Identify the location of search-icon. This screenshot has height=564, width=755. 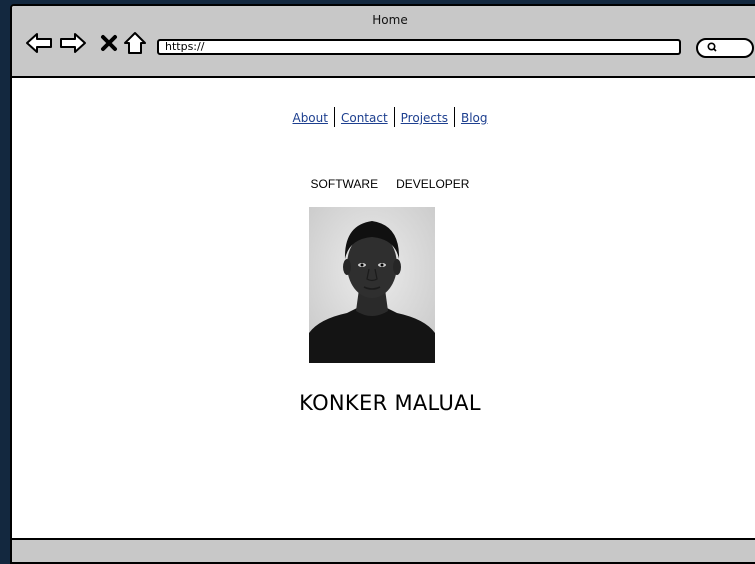
(712, 49).